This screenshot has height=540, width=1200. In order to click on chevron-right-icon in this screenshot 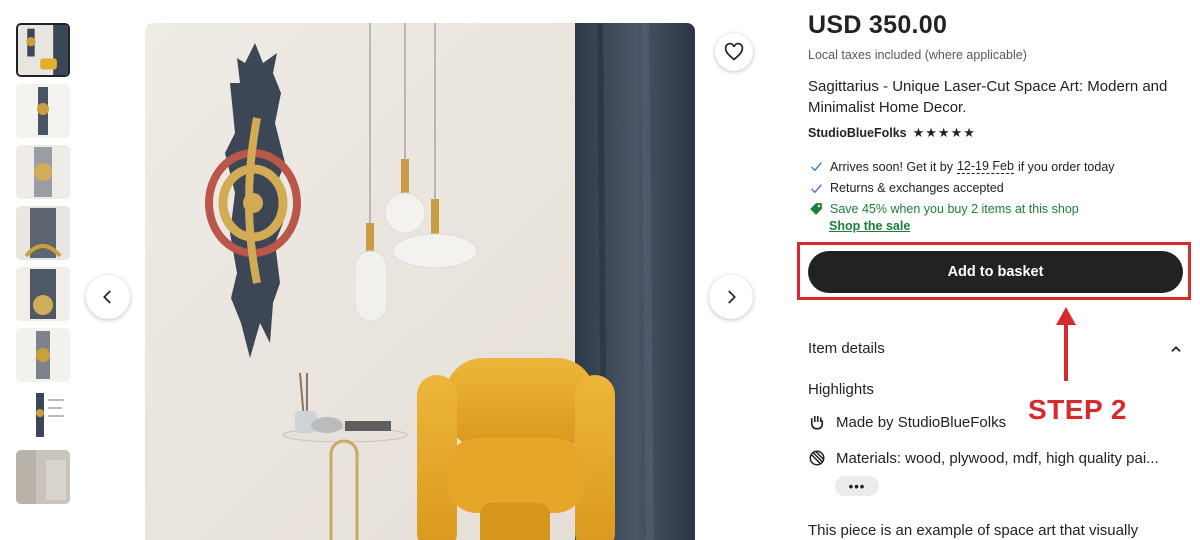, I will do `click(732, 297)`.